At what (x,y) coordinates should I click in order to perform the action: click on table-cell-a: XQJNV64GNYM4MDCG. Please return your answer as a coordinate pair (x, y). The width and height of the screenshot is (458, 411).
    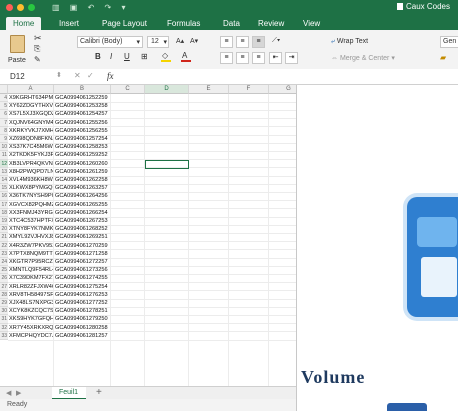
    Looking at the image, I should click on (31, 123).